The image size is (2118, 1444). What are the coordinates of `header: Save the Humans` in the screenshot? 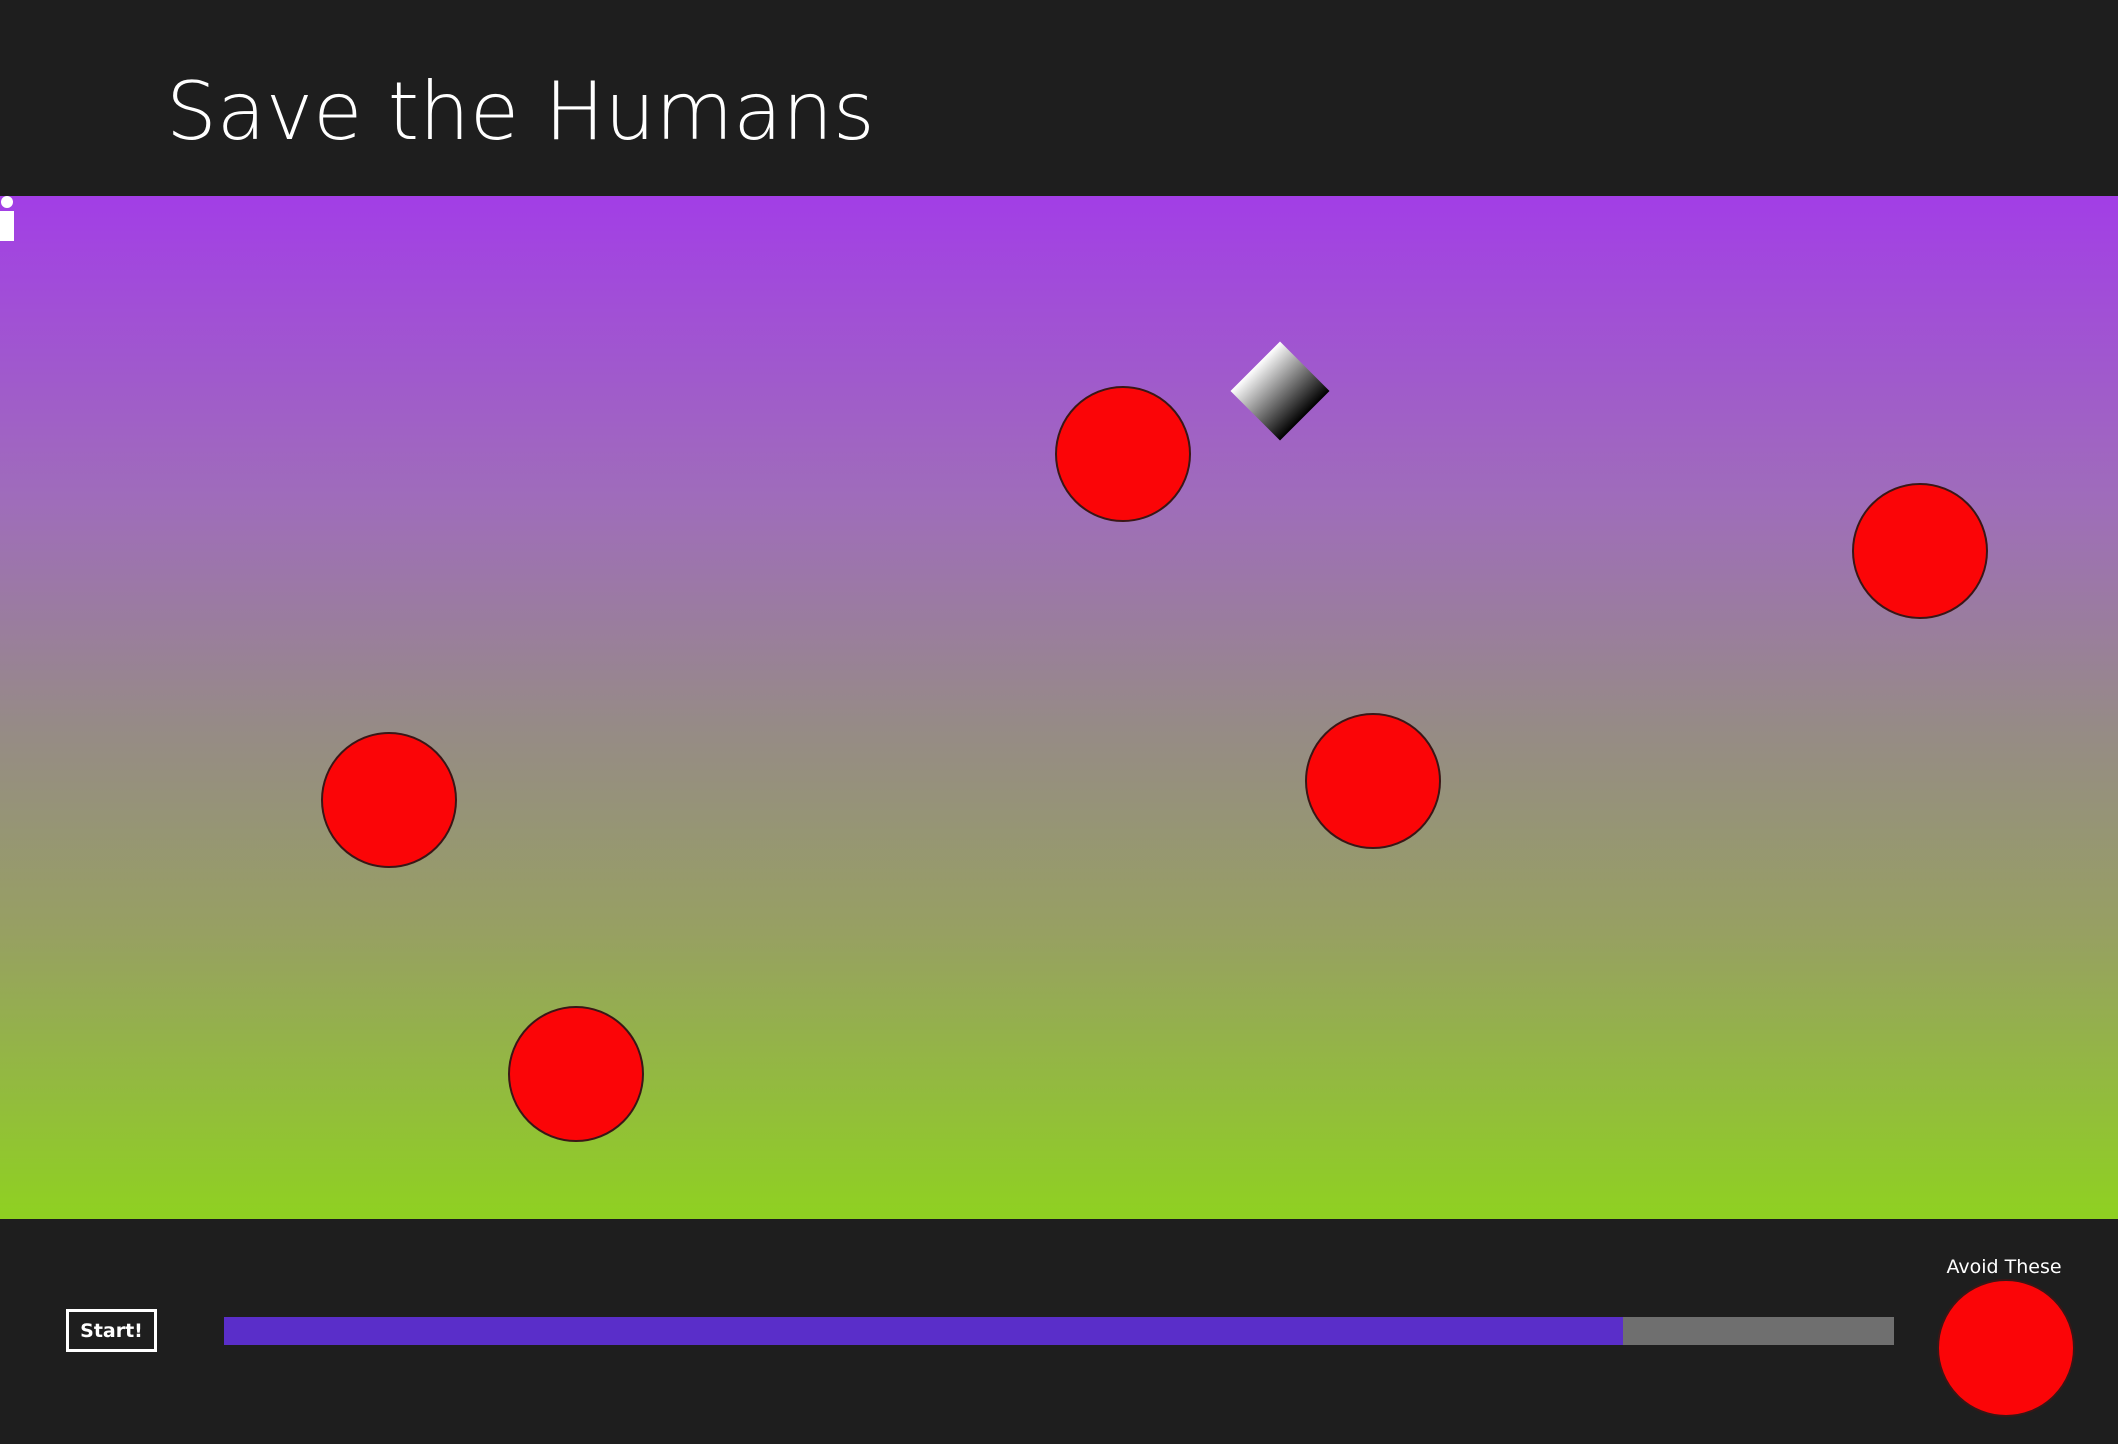 It's located at (1059, 98).